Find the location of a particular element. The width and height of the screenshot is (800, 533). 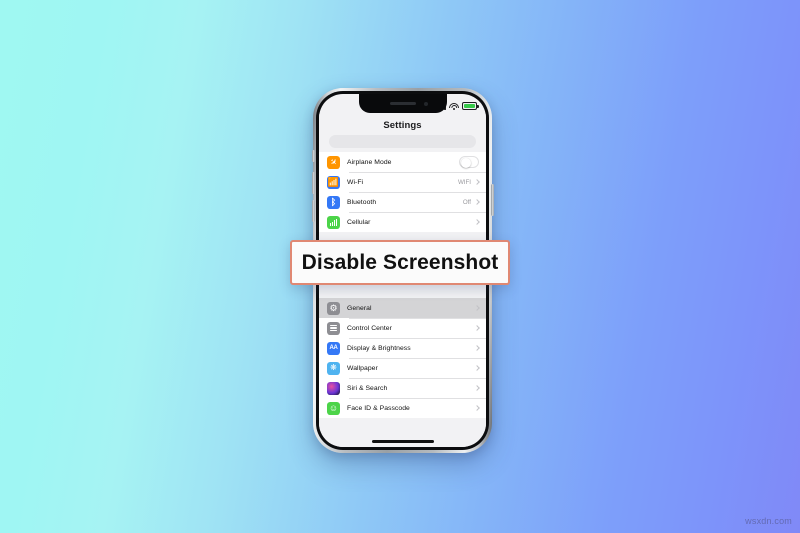

settings-row-wallpaper: Wallpaper is located at coordinates (402, 368).